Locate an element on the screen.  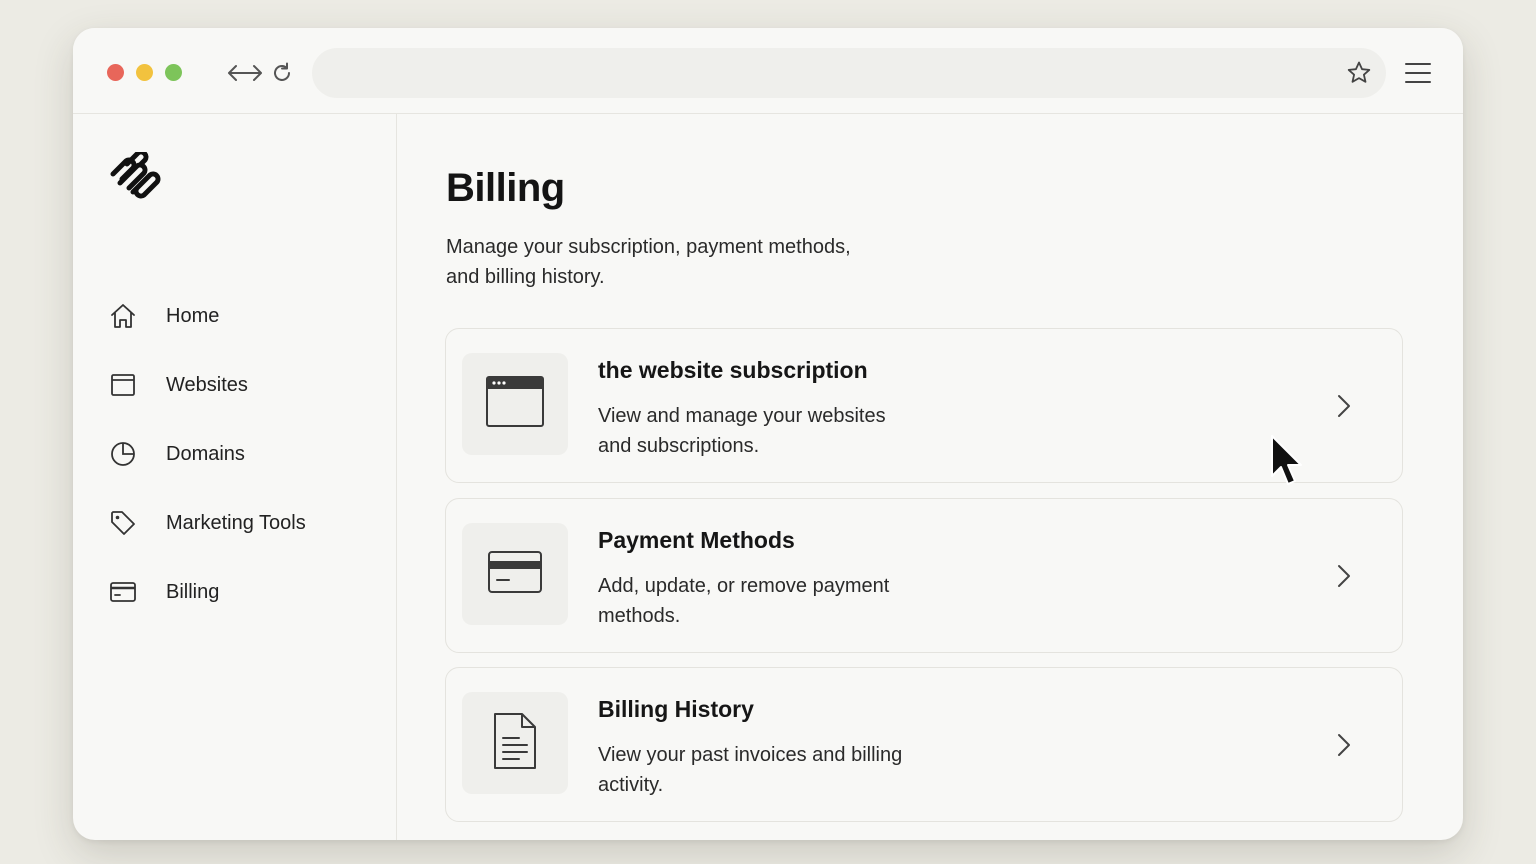
card-title: the website subscription is located at coordinates (733, 370).